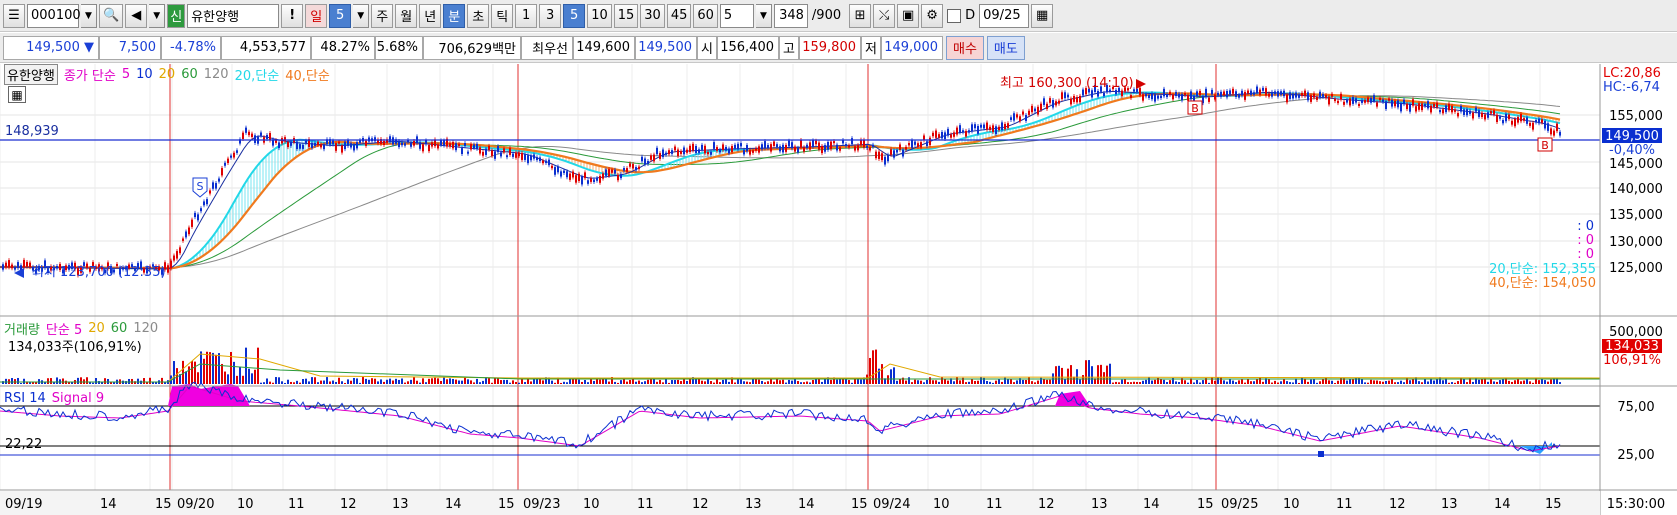  Describe the element at coordinates (99, 272) in the screenshot. I see `min-price-label: 최저 123,700 (12:35)` at that location.